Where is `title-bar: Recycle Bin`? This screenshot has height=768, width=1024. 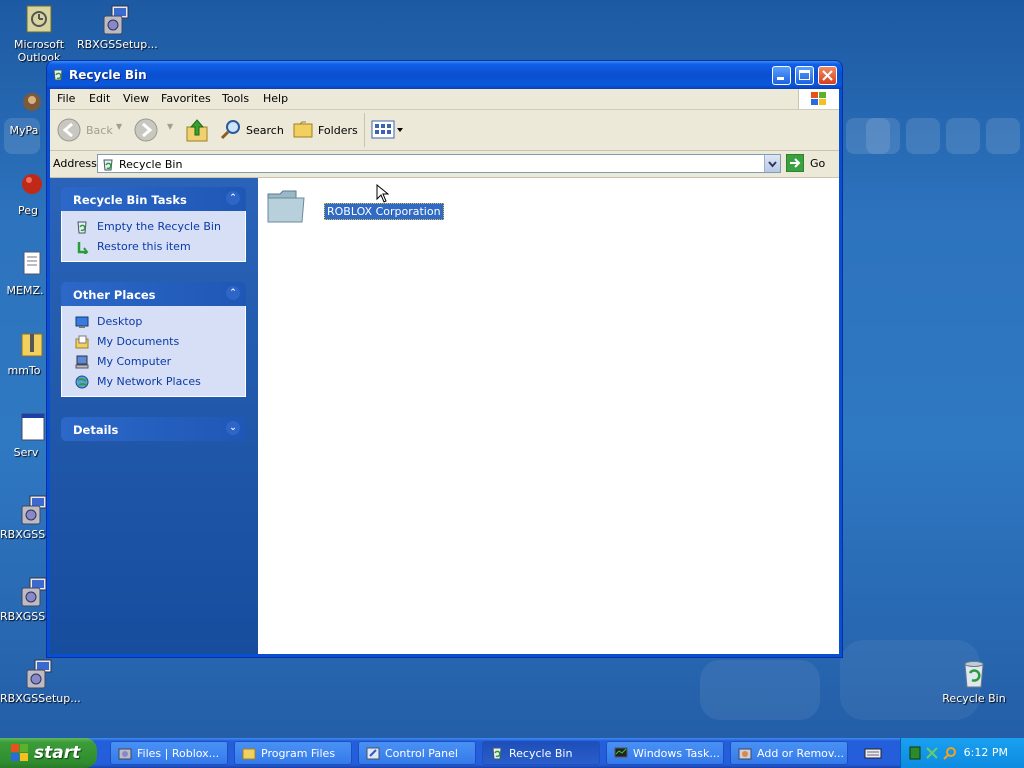
title-bar: Recycle Bin is located at coordinates (444, 75).